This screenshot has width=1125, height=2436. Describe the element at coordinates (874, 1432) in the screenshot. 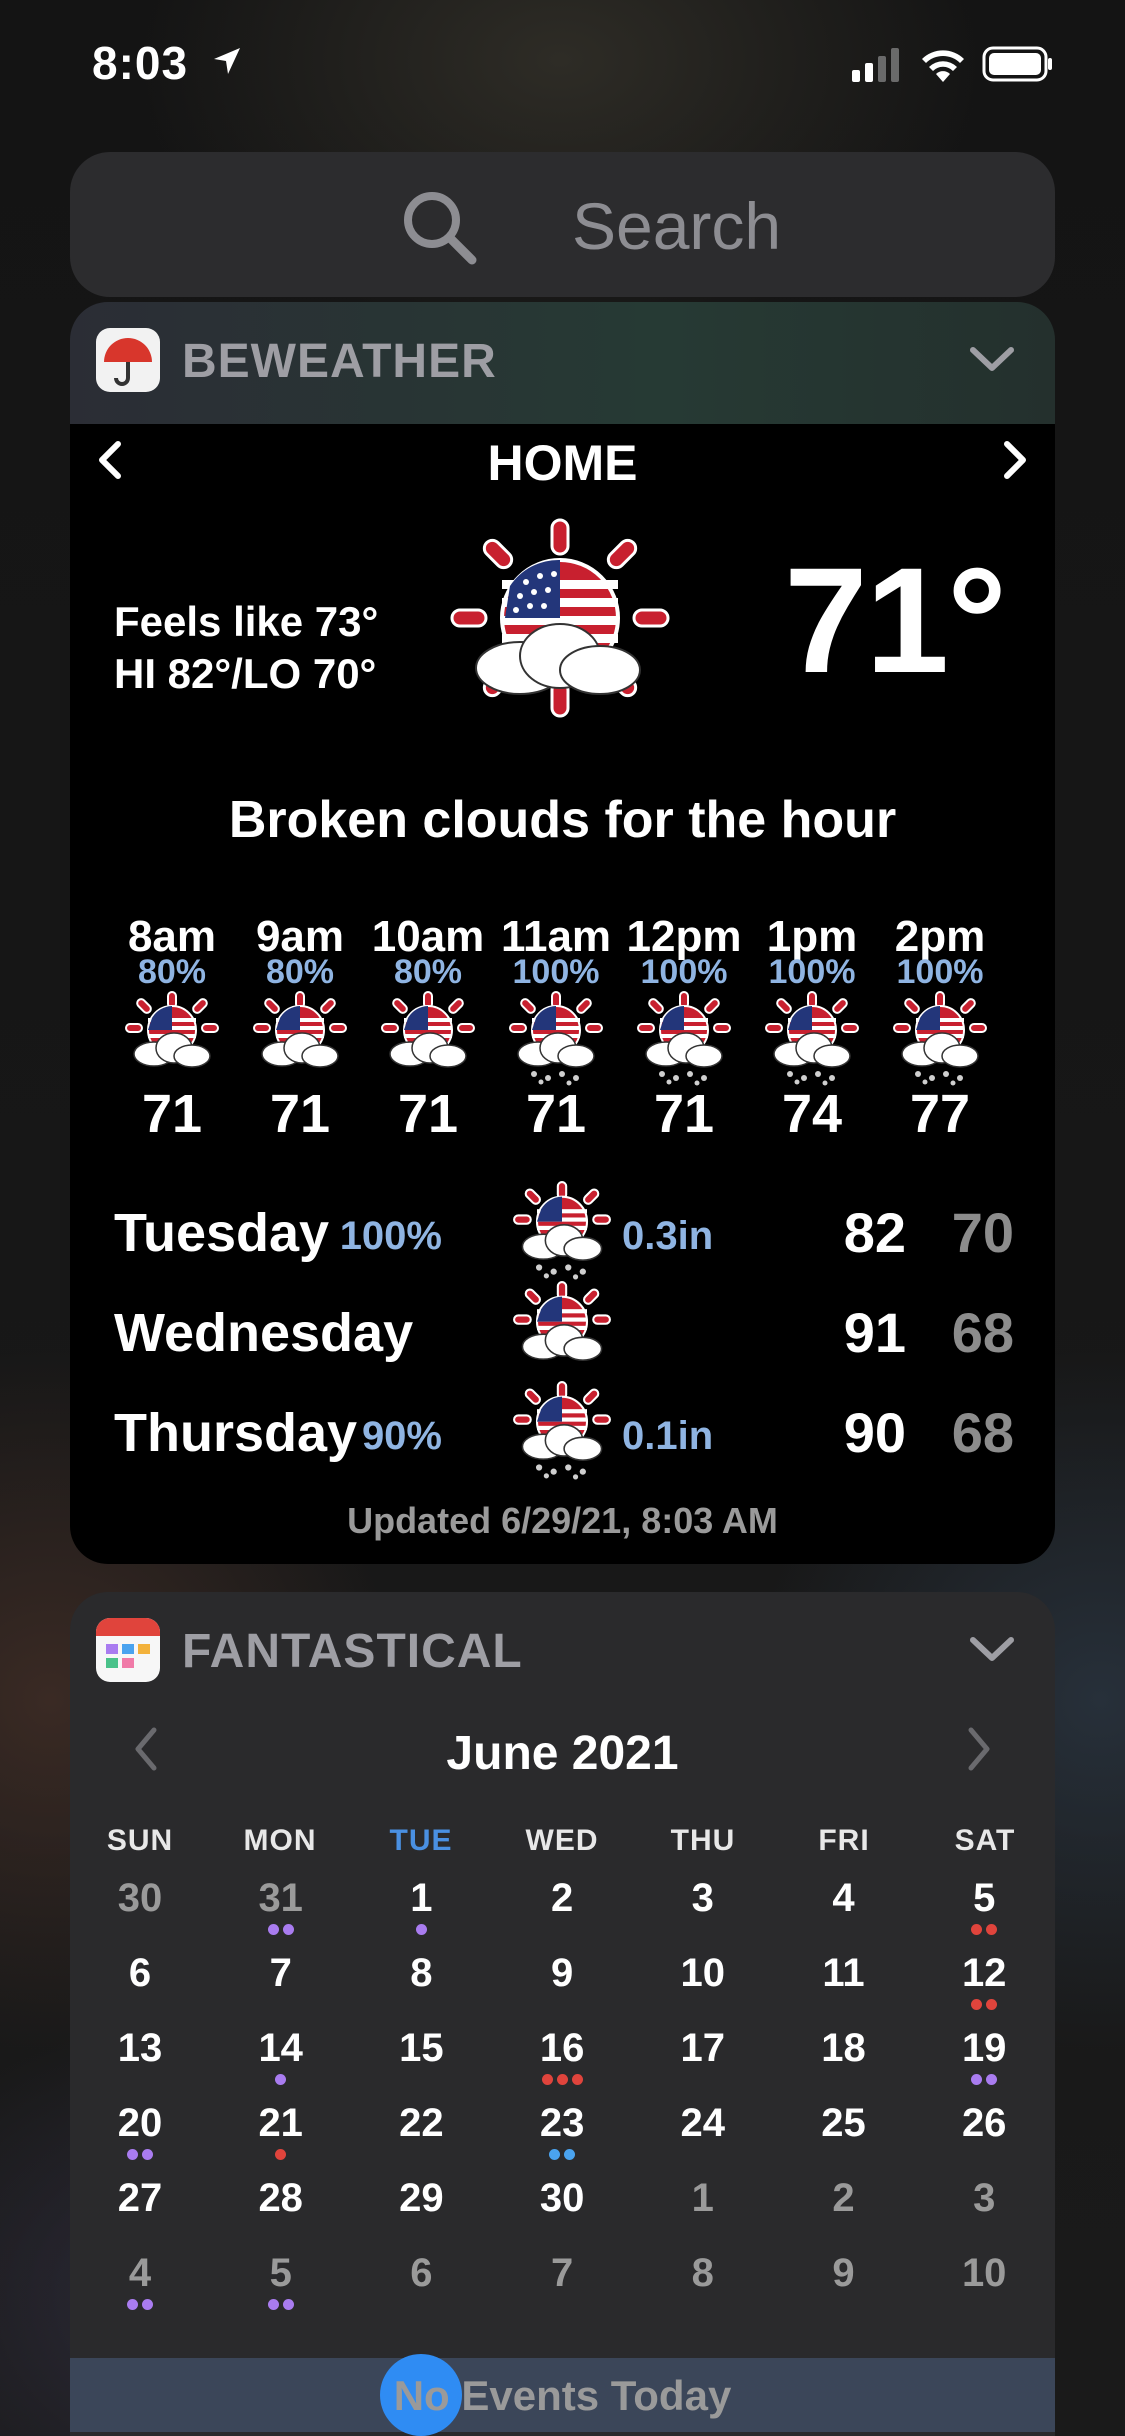

I see `day-high: 90` at that location.